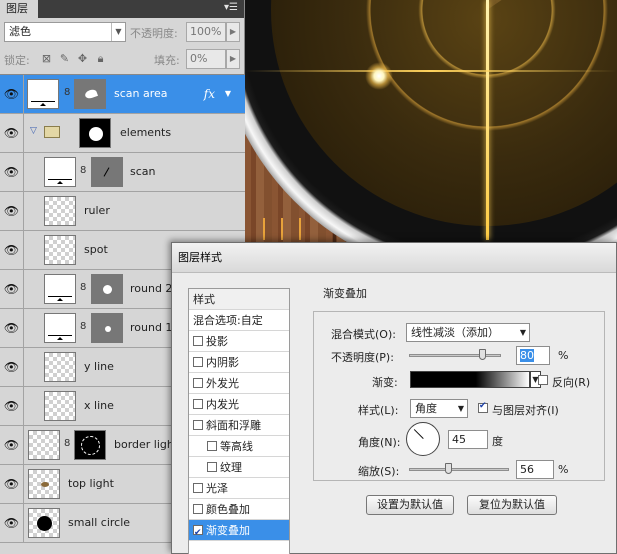  Describe the element at coordinates (410, 505) in the screenshot. I see `make-default-button: 设置为默认值` at that location.